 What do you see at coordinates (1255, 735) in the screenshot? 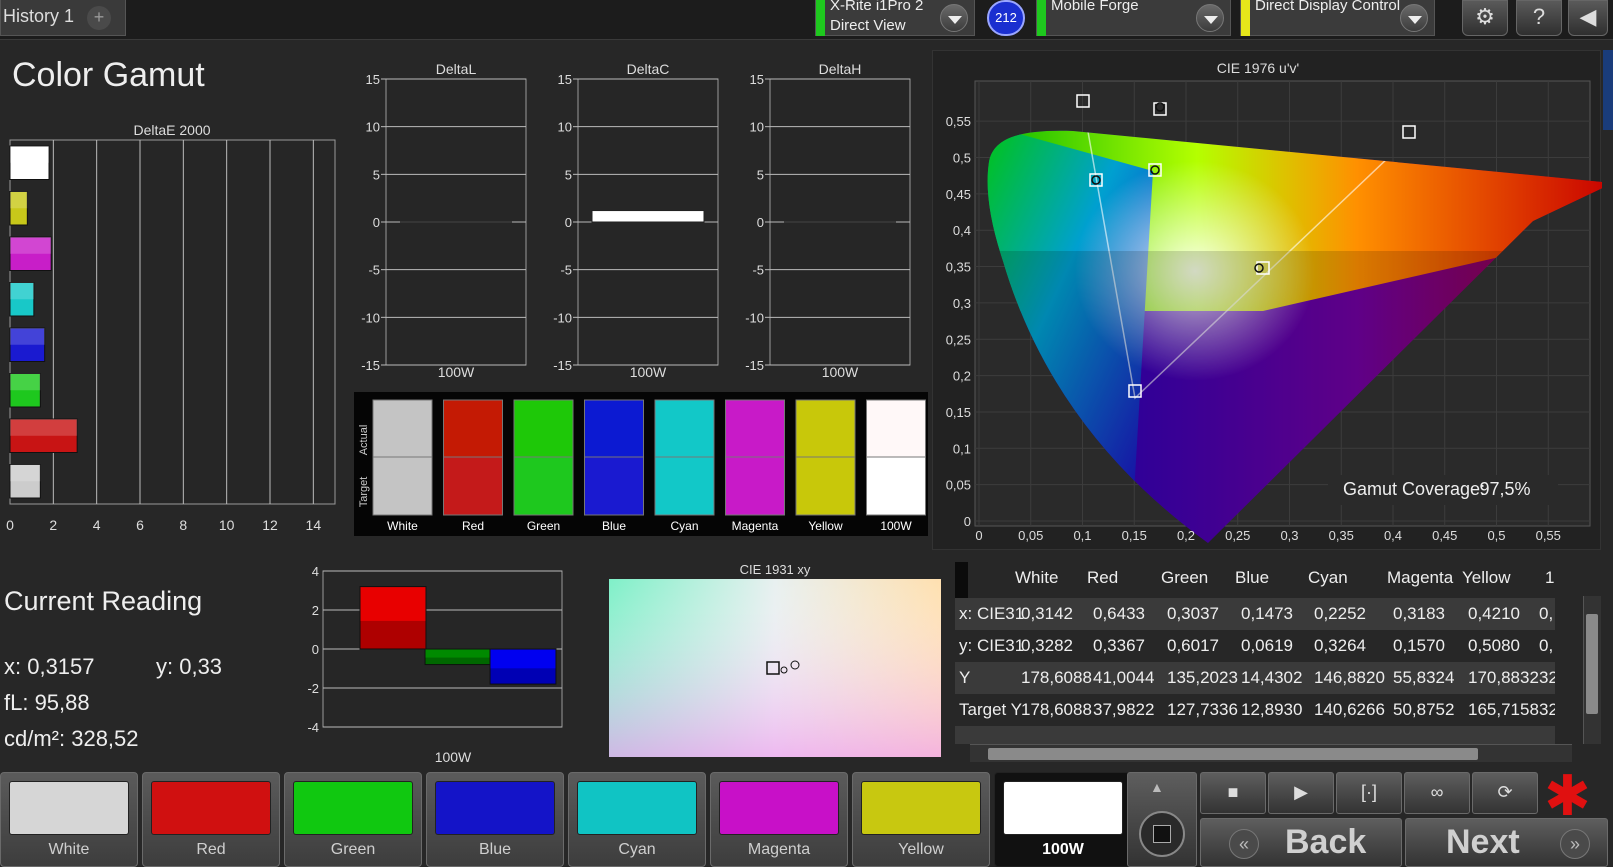
I see `table-row-partial` at bounding box center [1255, 735].